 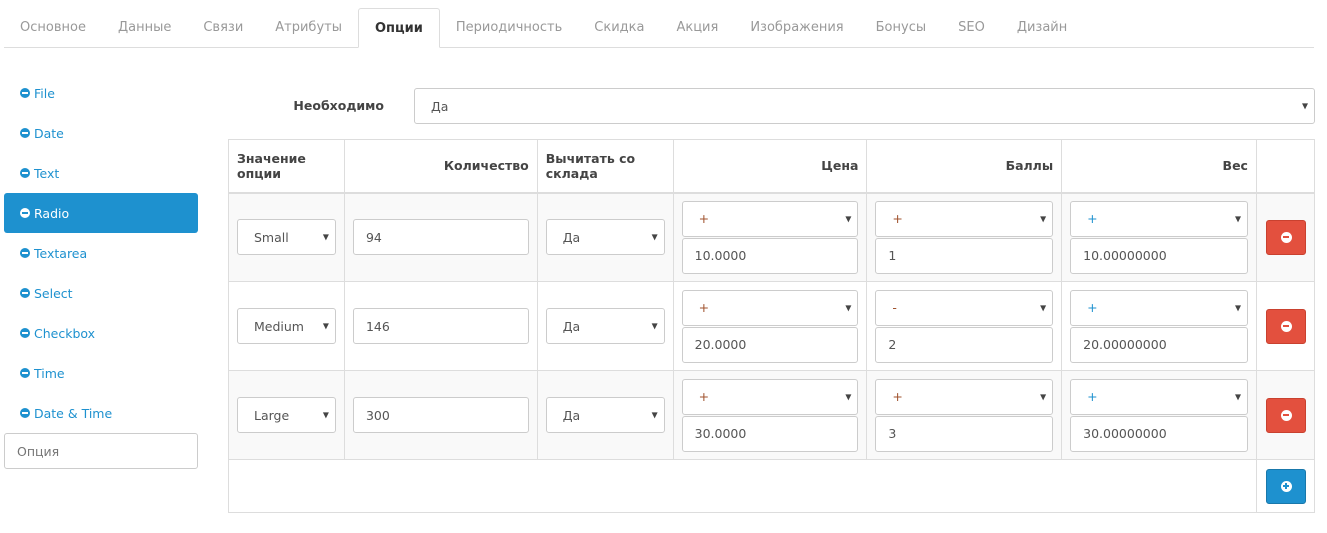 I want to click on option-value-select: Small, so click(x=286, y=237).